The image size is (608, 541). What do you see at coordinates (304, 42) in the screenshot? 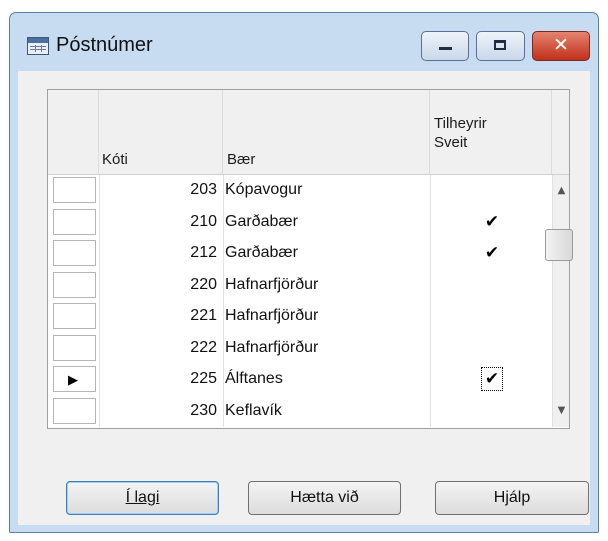
I see `title-bar: Póstnúmer ✕` at bounding box center [304, 42].